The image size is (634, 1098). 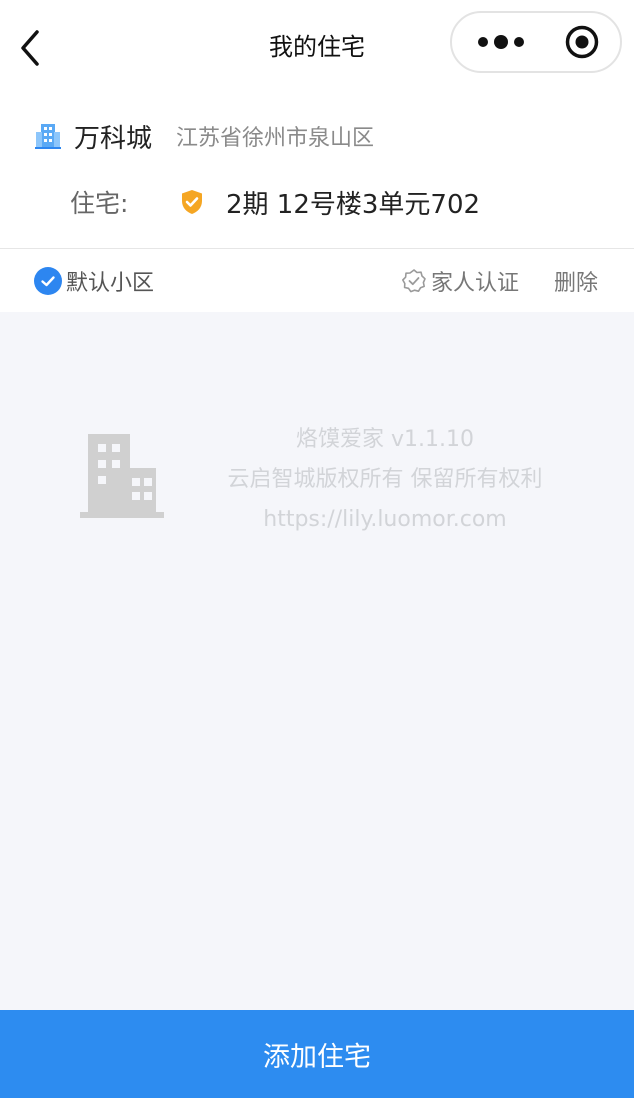 I want to click on close-miniprogram-button, so click(x=582, y=42).